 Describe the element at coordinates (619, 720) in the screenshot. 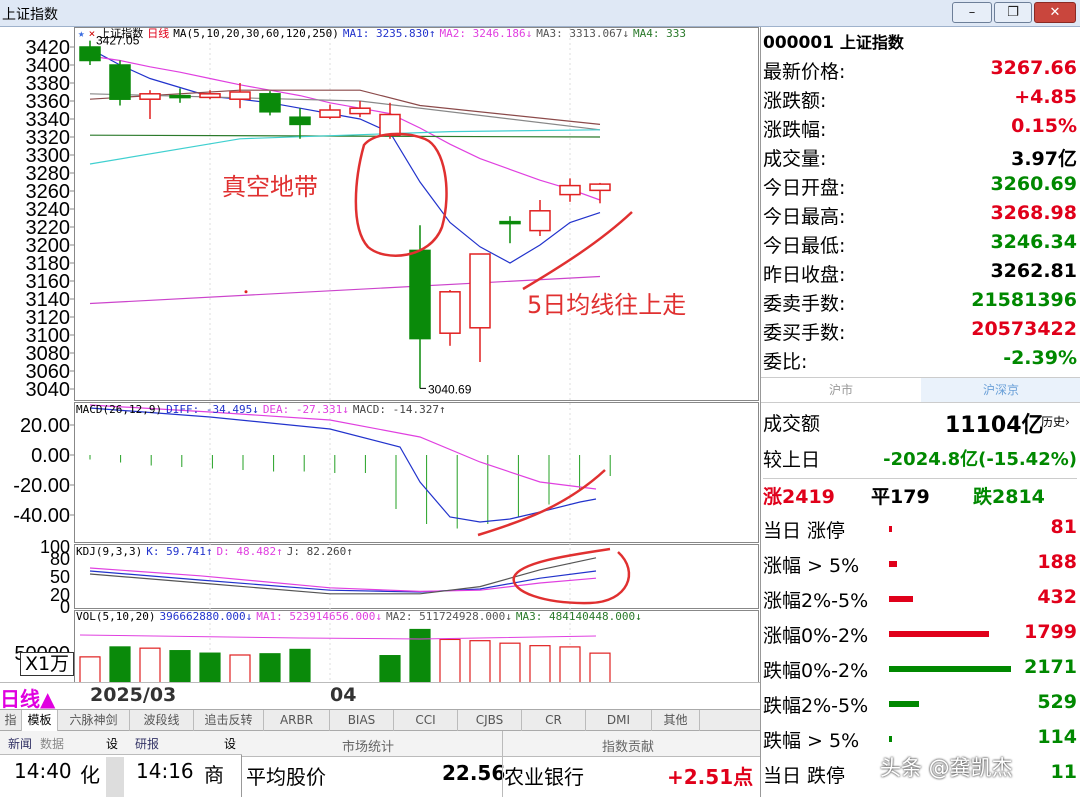

I see `indicator-tab: DMI` at that location.